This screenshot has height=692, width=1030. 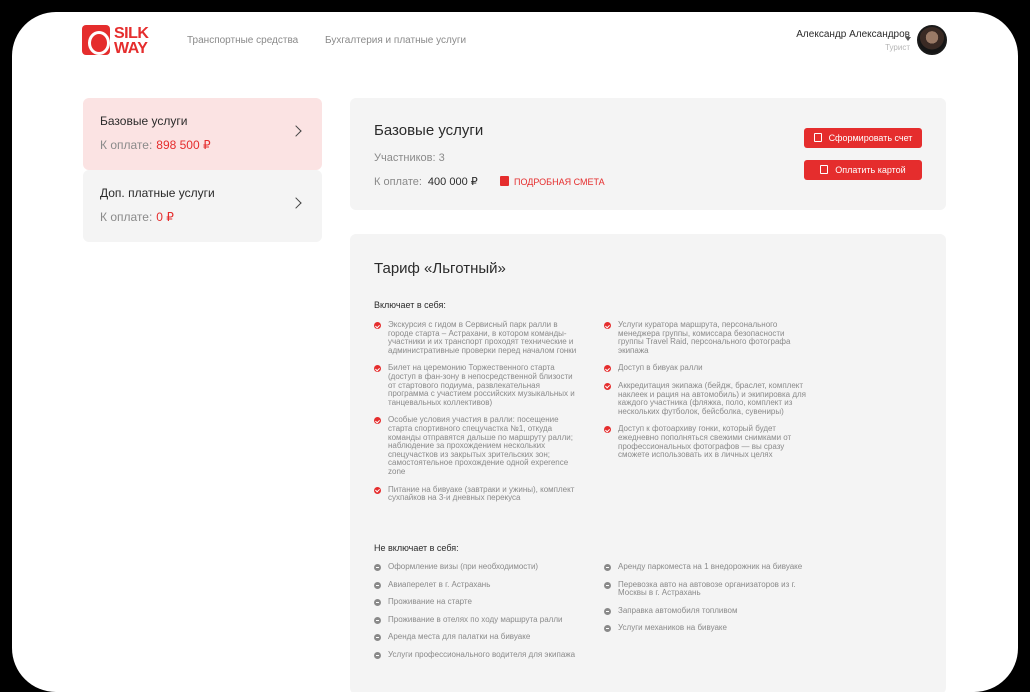 I want to click on user-info: Александр Александров Турист, so click(x=853, y=40).